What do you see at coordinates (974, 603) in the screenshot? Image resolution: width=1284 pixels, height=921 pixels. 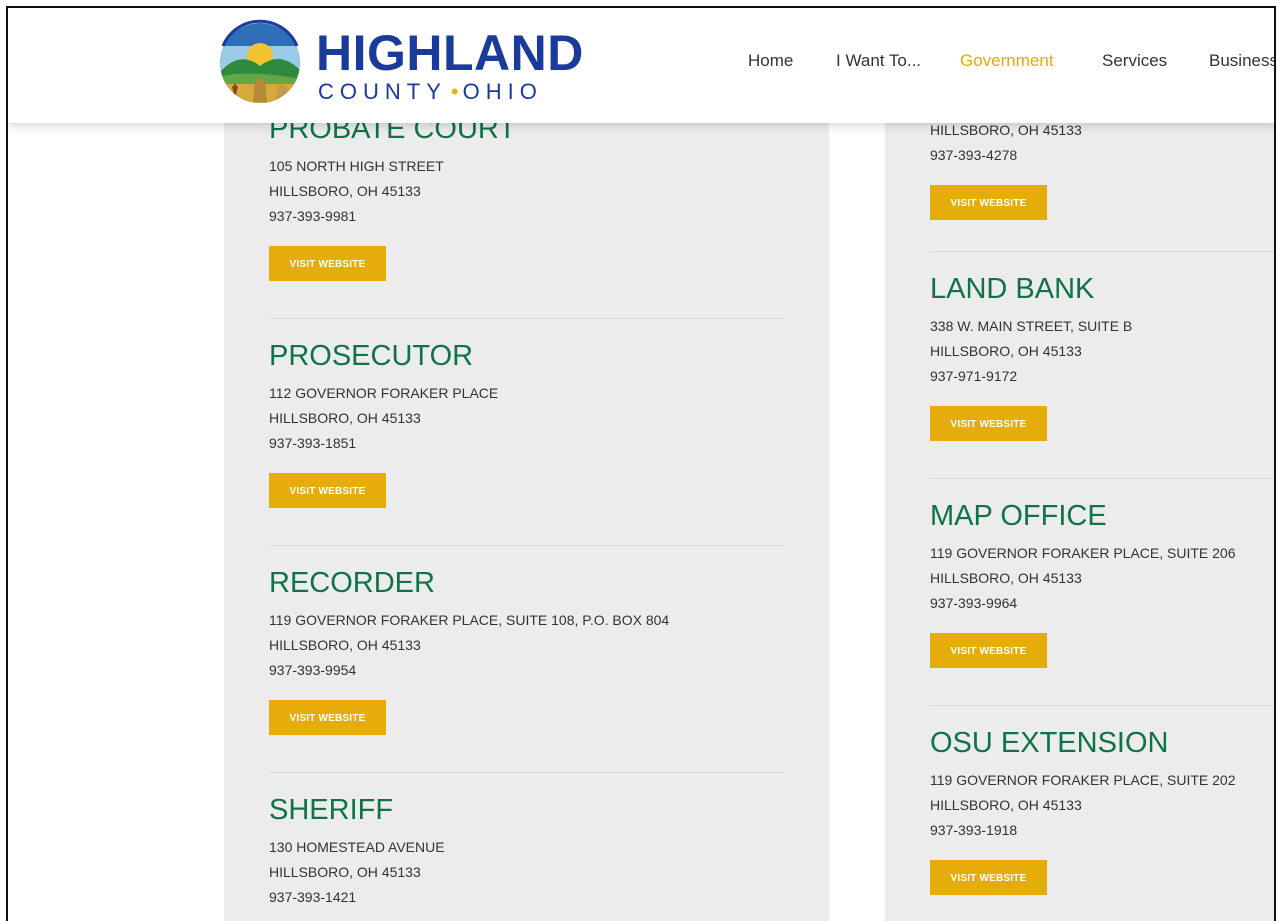 I see `entry-phone: 937-393-9964` at bounding box center [974, 603].